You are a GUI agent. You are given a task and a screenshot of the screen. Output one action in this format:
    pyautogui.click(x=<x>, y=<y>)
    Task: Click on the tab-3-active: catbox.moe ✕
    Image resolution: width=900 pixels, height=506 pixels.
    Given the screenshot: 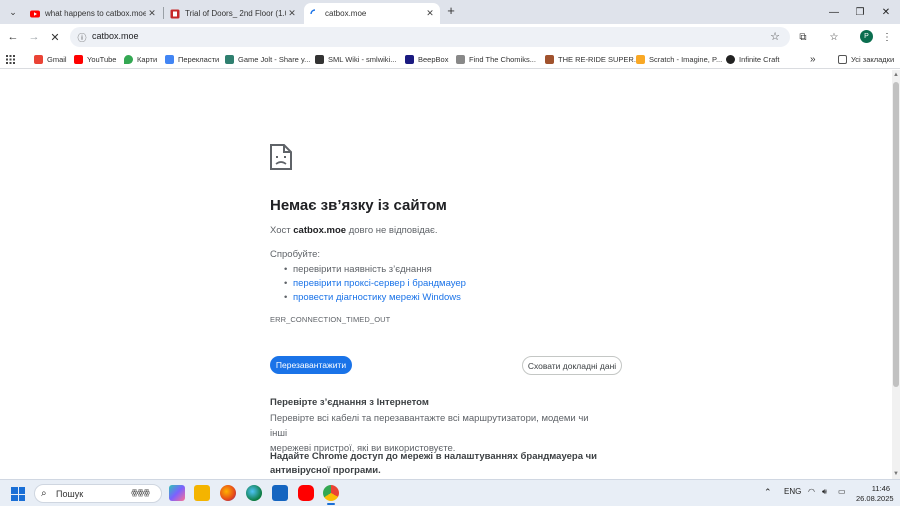 What is the action you would take?
    pyautogui.click(x=372, y=13)
    